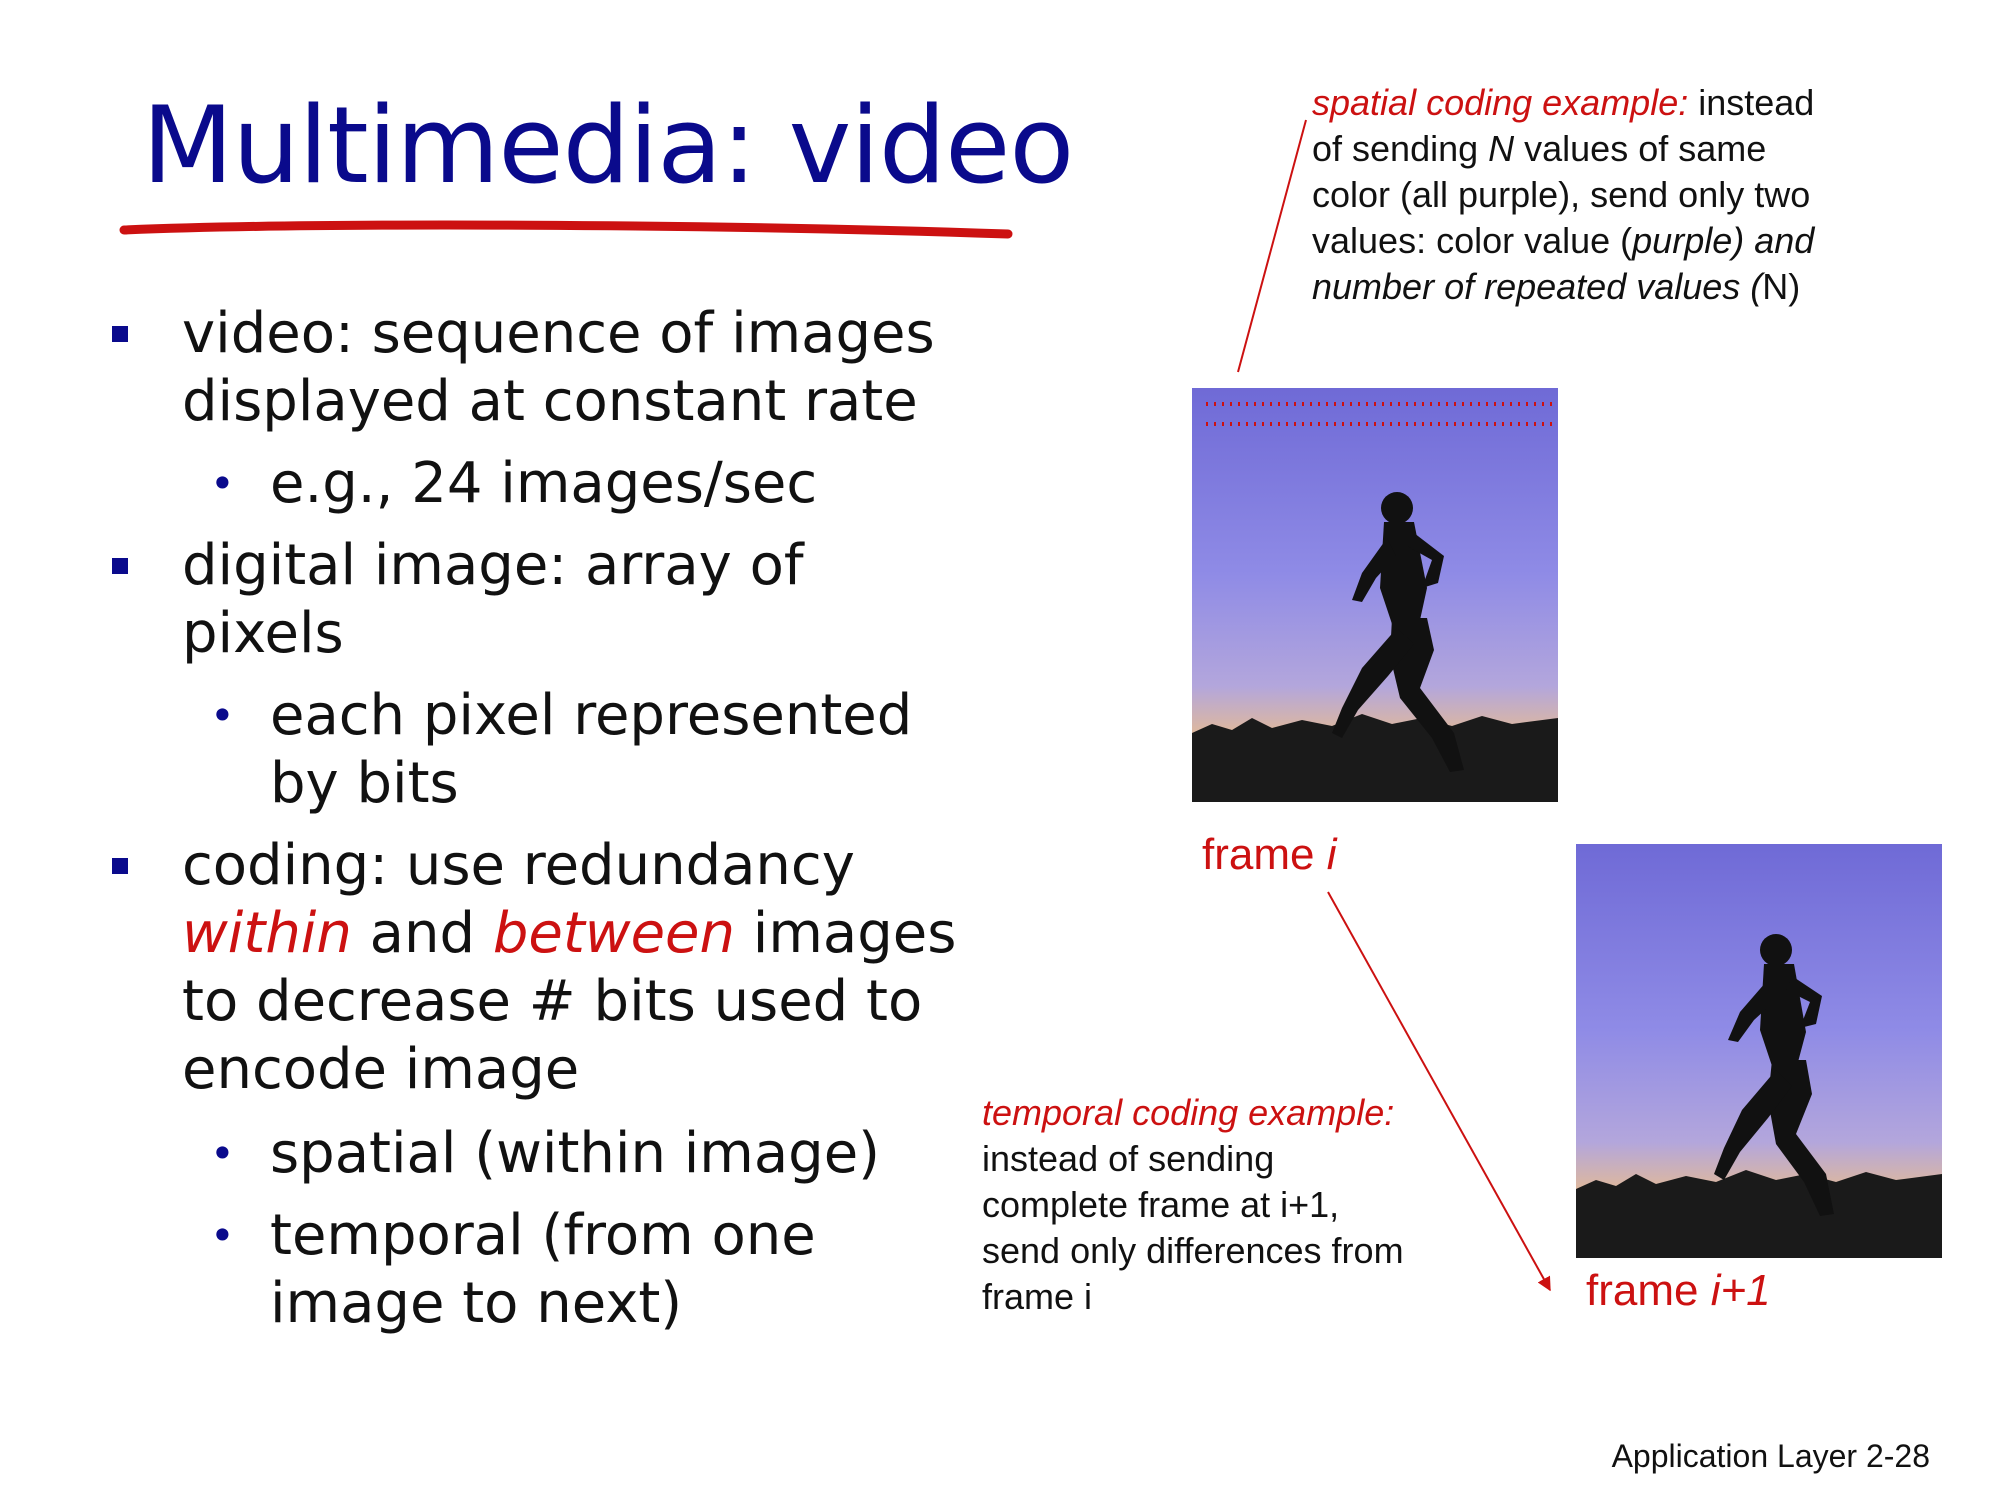  What do you see at coordinates (1770, 1456) in the screenshot?
I see `slide-footer: Application Layer 2-28` at bounding box center [1770, 1456].